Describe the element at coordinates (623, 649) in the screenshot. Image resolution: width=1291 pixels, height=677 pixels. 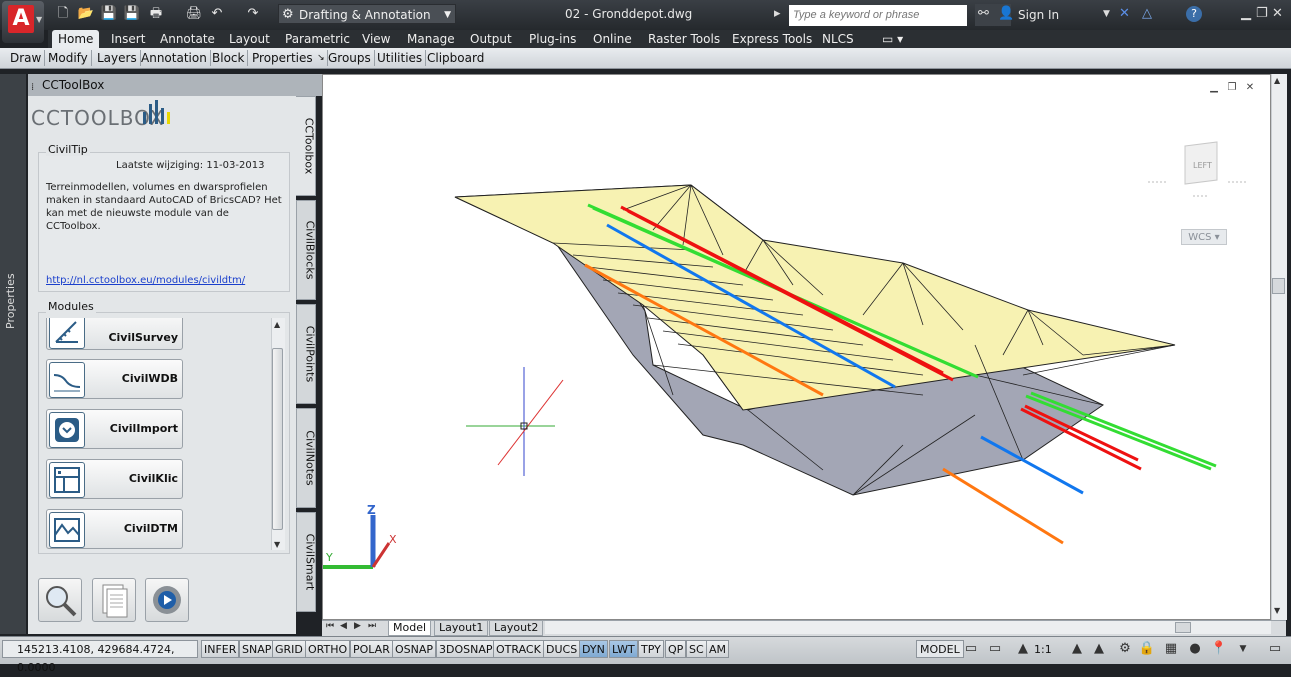
I see `toggle-lwt: LWT` at that location.